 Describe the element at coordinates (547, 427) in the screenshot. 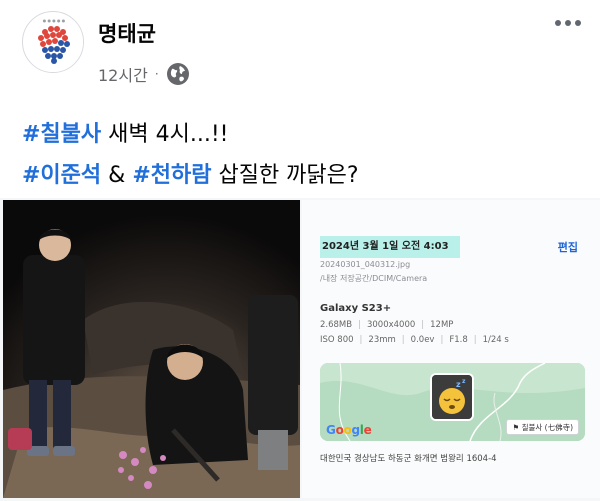

I see `location-tag-label: 칠불사 (七佛寺)` at that location.